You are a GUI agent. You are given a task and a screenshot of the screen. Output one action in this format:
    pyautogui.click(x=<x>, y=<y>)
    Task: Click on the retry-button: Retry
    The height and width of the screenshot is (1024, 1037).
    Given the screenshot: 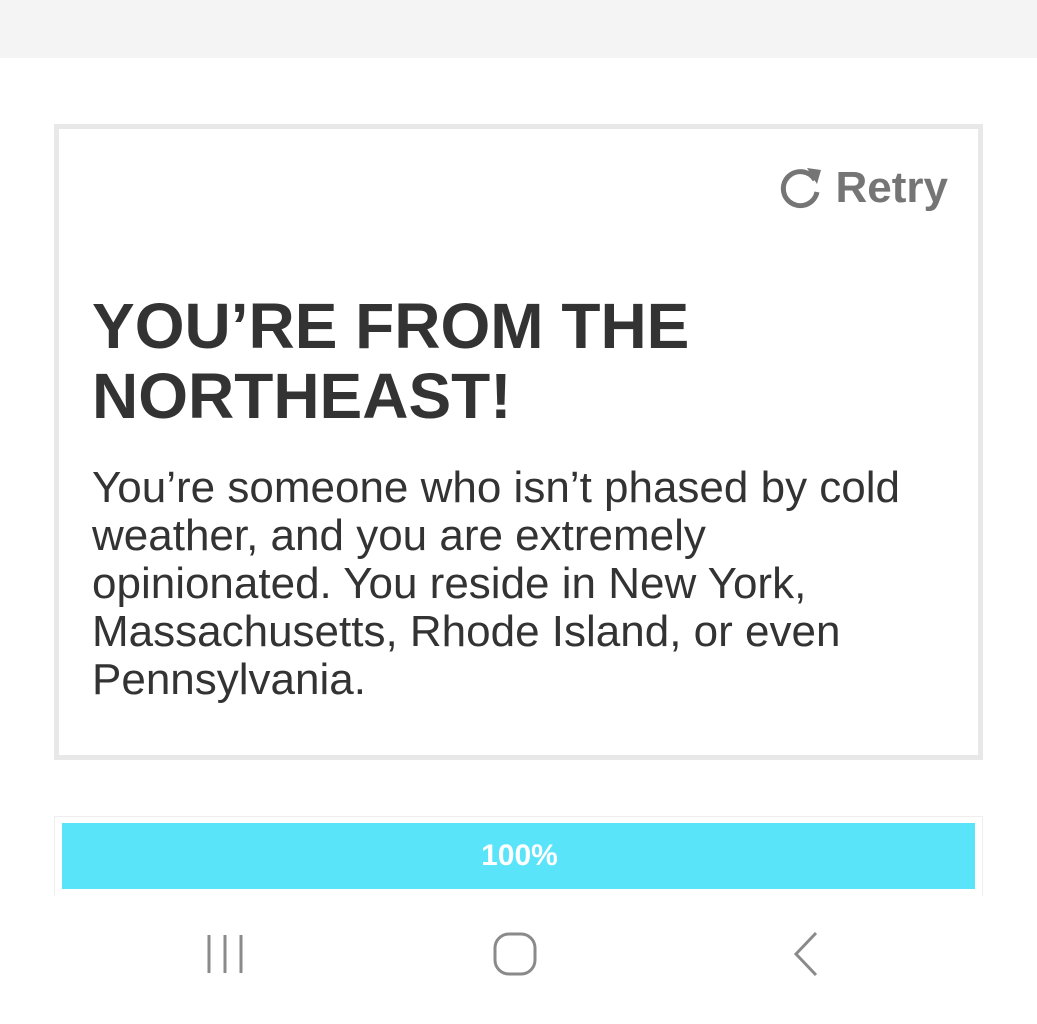 What is the action you would take?
    pyautogui.click(x=862, y=188)
    